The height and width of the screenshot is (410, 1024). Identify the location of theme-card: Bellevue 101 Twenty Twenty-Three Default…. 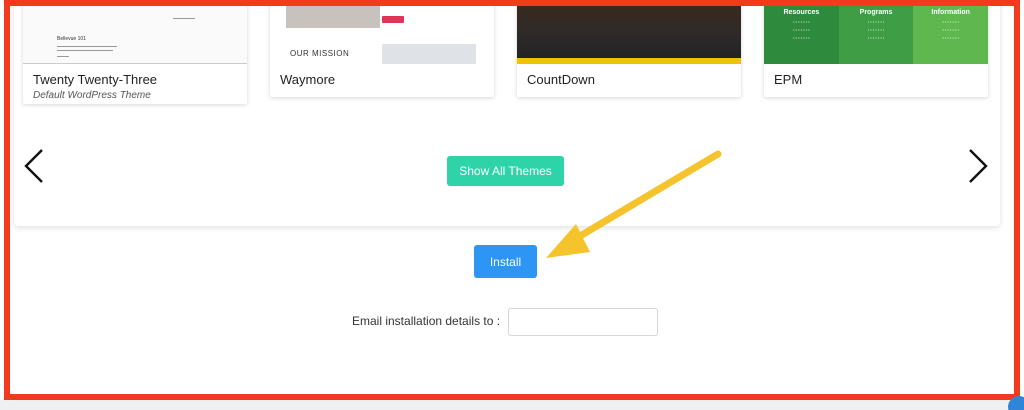
(135, 52).